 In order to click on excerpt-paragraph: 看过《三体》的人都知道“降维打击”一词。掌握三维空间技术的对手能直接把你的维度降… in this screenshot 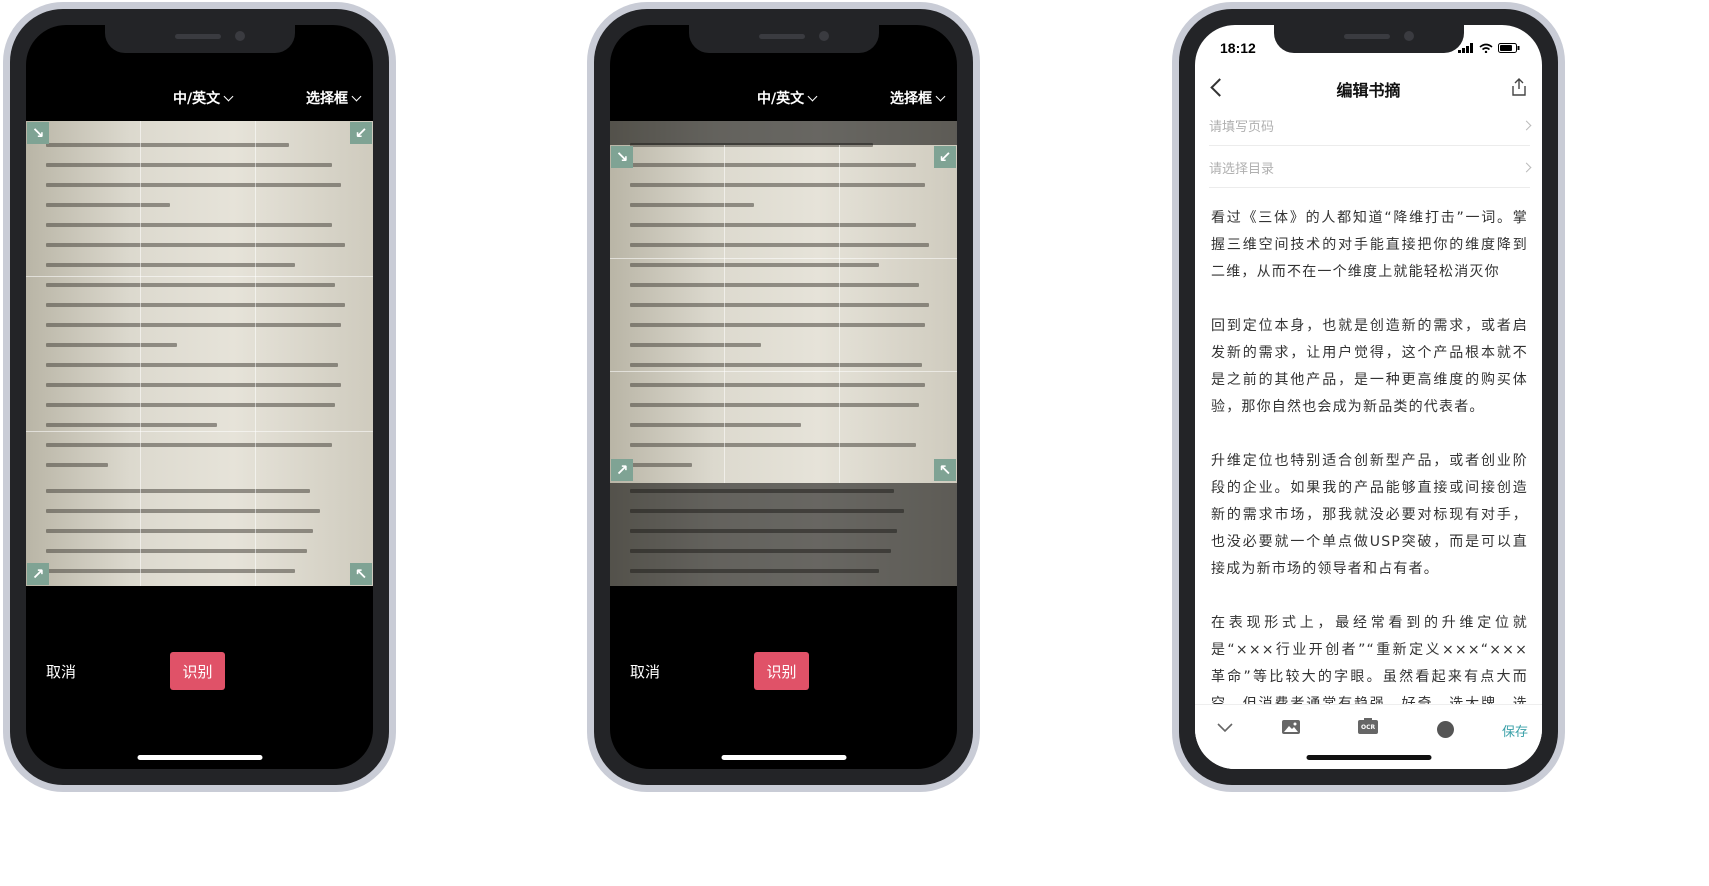, I will do `click(1369, 245)`.